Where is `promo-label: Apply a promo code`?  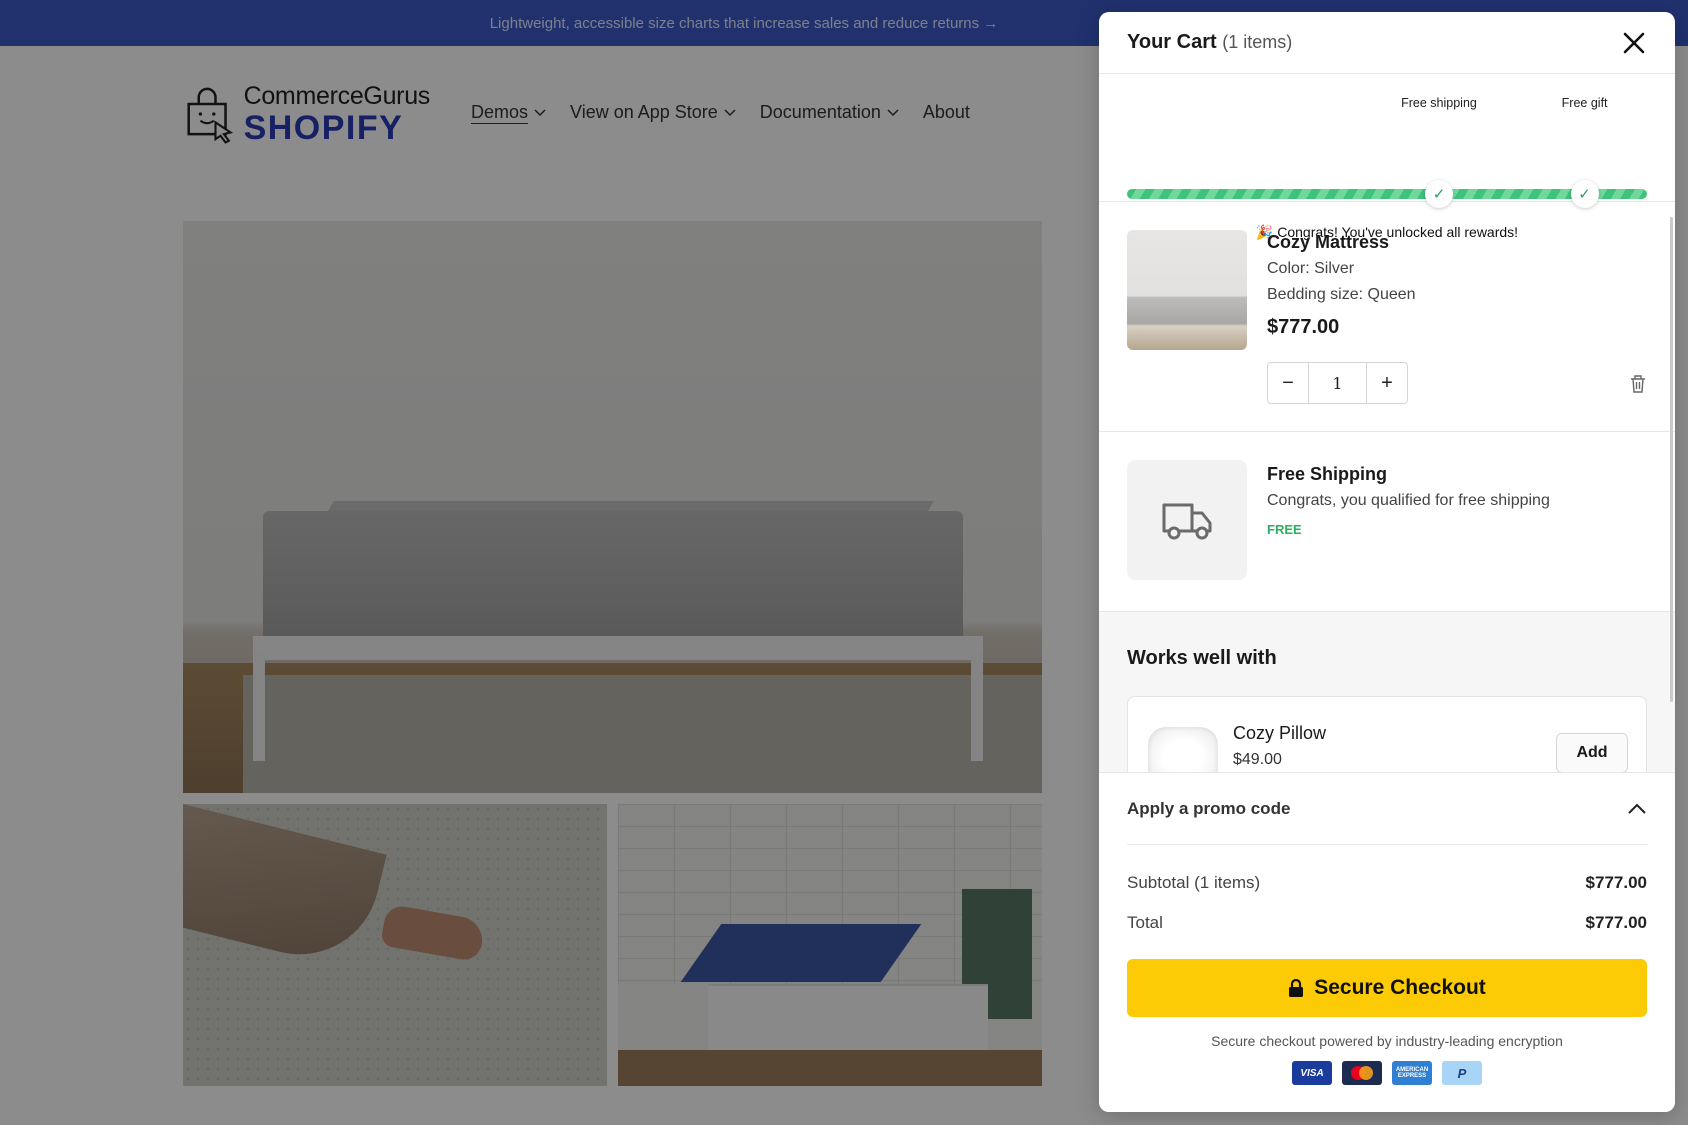 promo-label: Apply a promo code is located at coordinates (1209, 808).